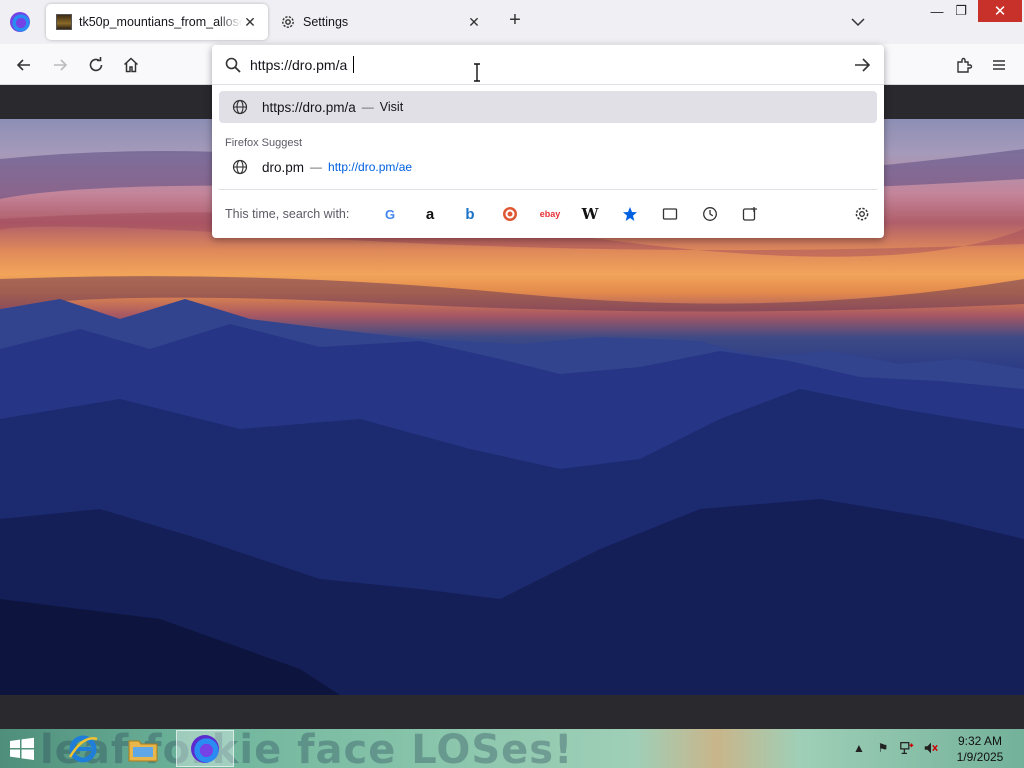  I want to click on network-icon, so click(907, 748).